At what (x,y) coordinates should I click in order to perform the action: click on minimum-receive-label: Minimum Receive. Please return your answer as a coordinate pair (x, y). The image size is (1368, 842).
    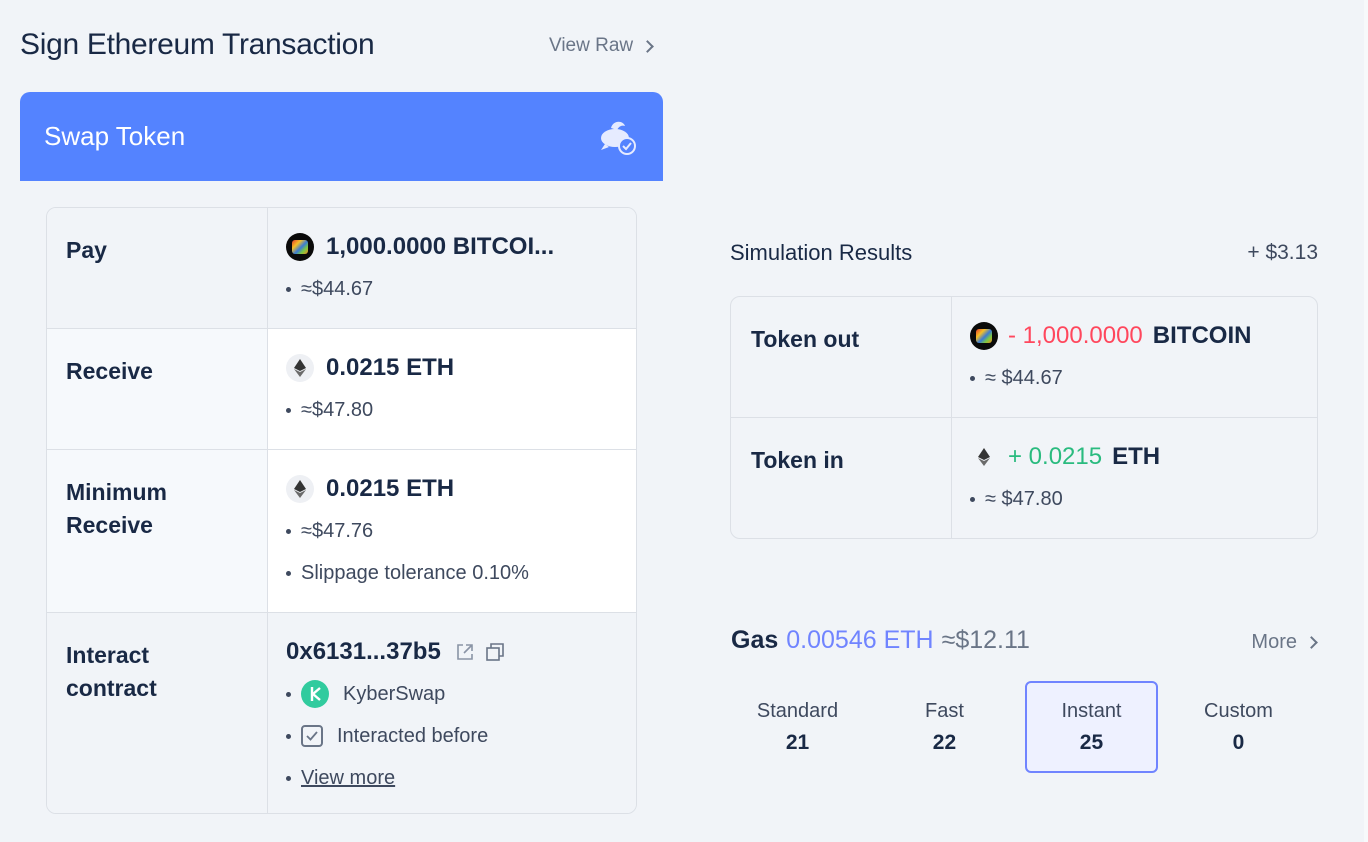
    Looking at the image, I should click on (157, 531).